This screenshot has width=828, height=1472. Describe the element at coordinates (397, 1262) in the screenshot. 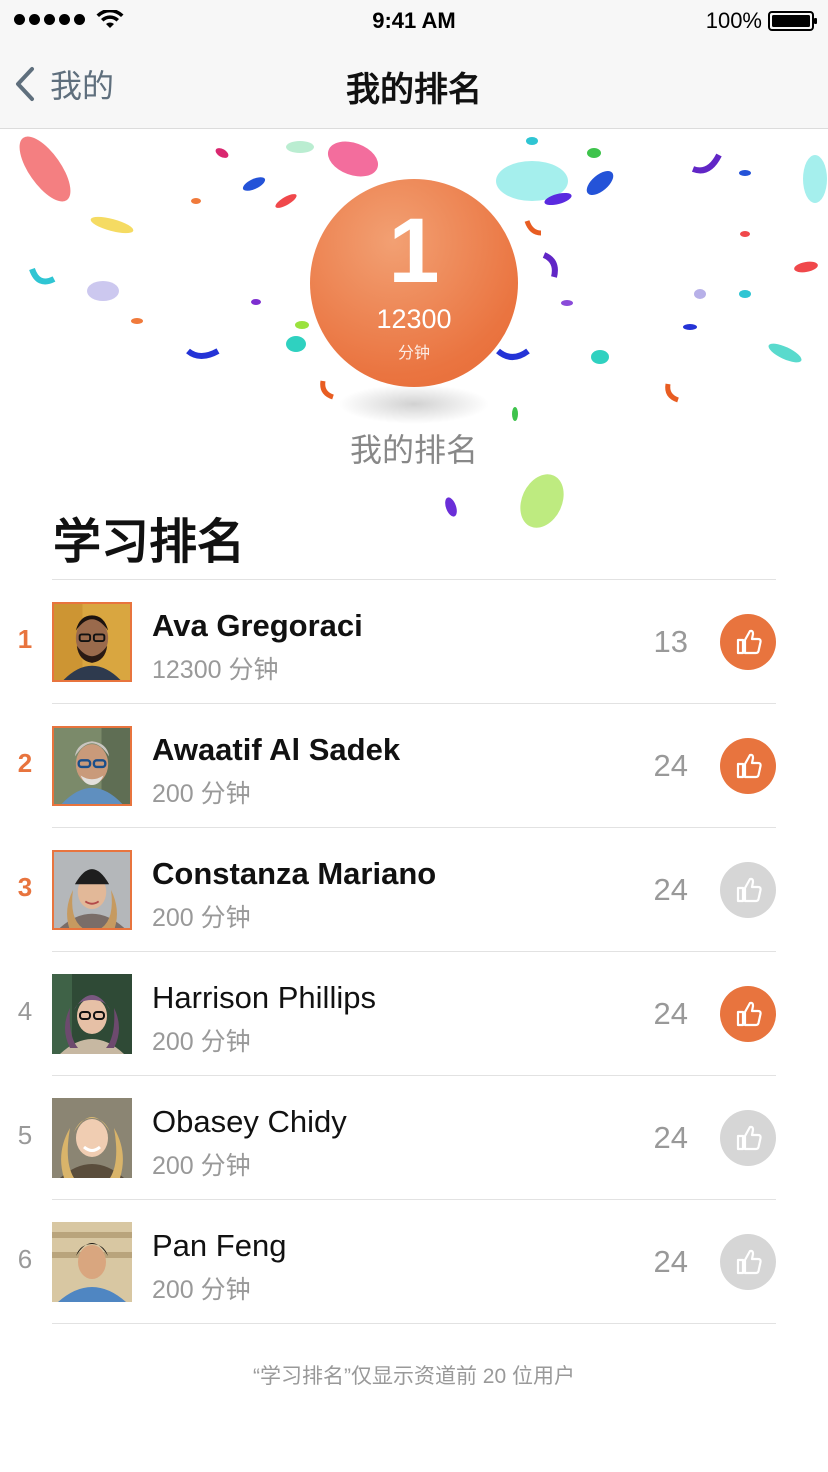

I see `ranking-row: 6 Pan Feng 200 分钟 24` at that location.